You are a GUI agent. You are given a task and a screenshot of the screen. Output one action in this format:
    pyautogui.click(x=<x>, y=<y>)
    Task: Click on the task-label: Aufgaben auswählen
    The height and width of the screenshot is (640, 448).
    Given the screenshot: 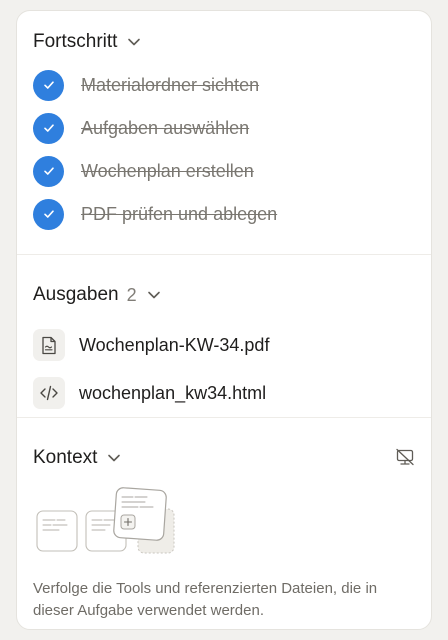 What is the action you would take?
    pyautogui.click(x=165, y=127)
    